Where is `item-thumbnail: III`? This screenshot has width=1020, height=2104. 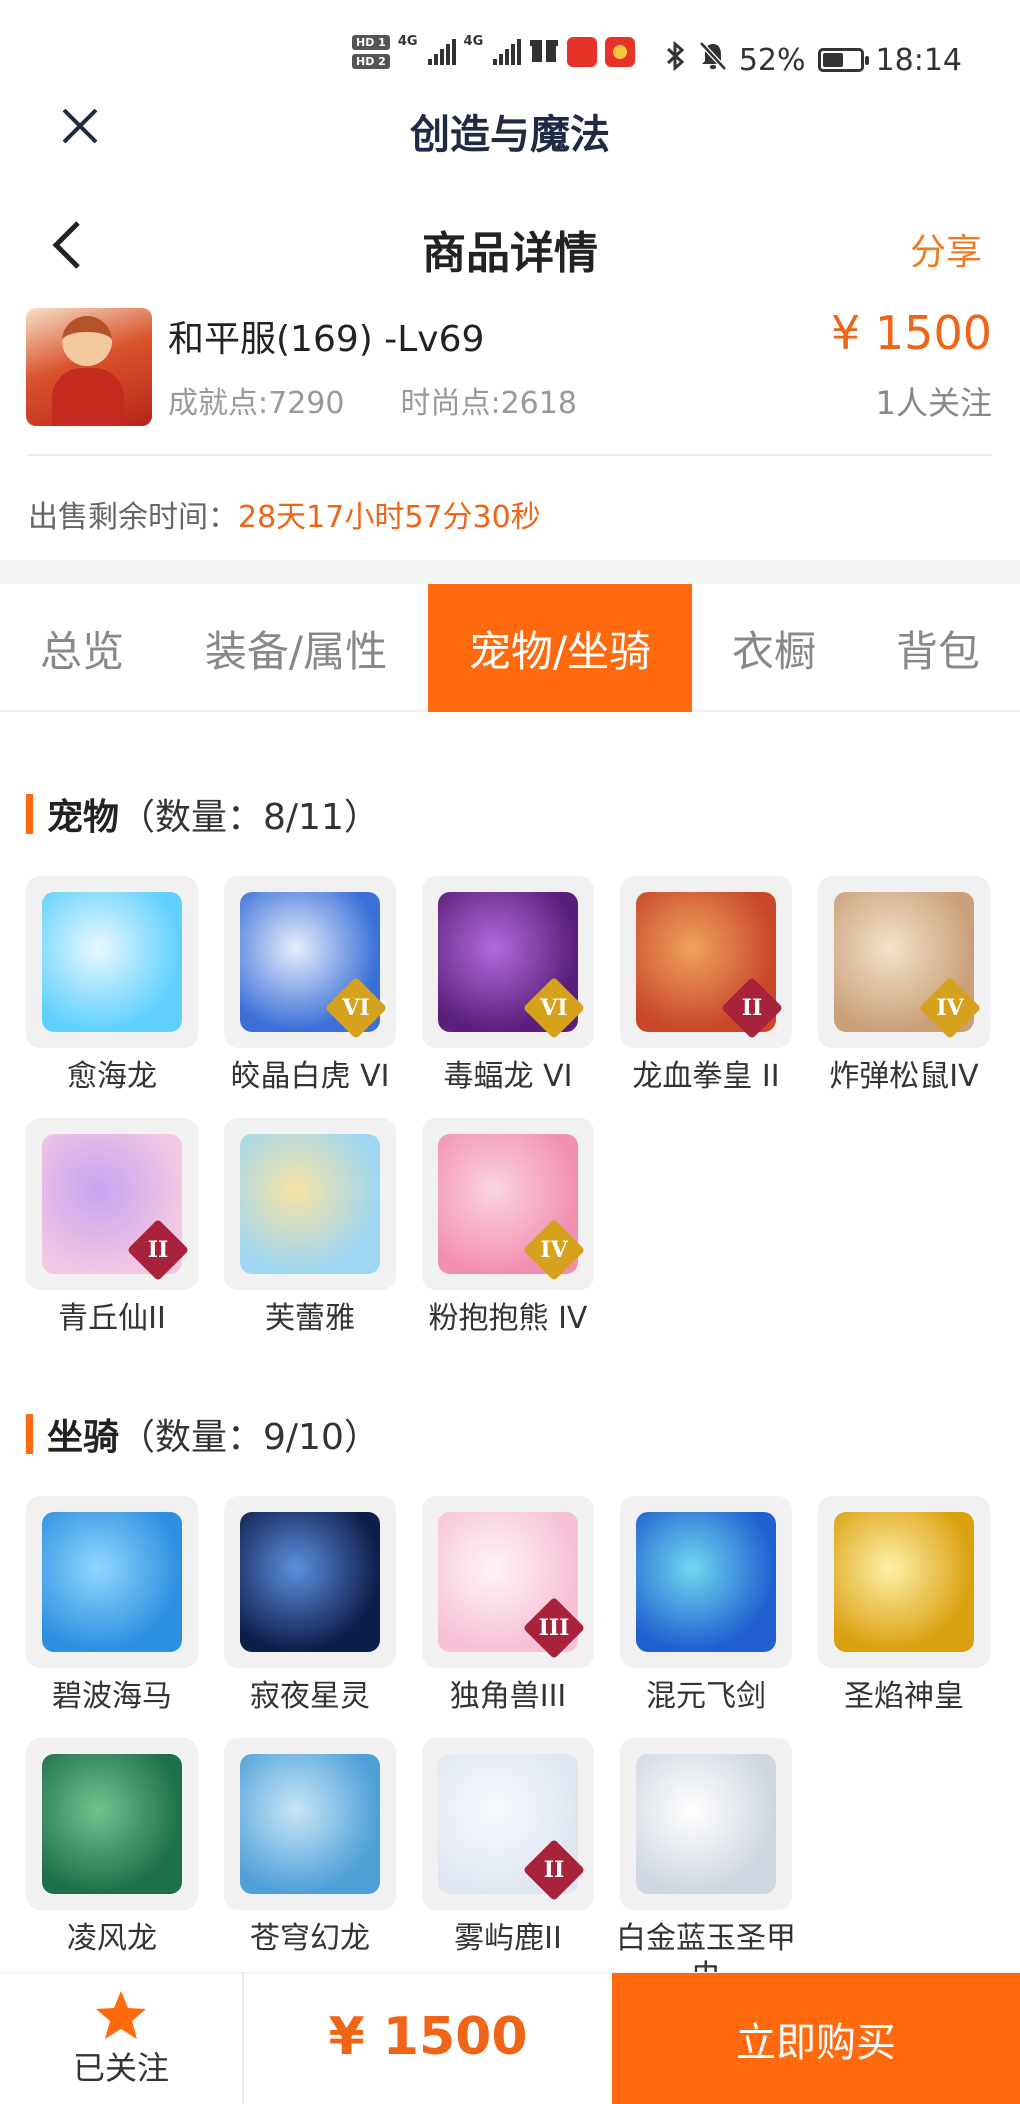 item-thumbnail: III is located at coordinates (508, 1582).